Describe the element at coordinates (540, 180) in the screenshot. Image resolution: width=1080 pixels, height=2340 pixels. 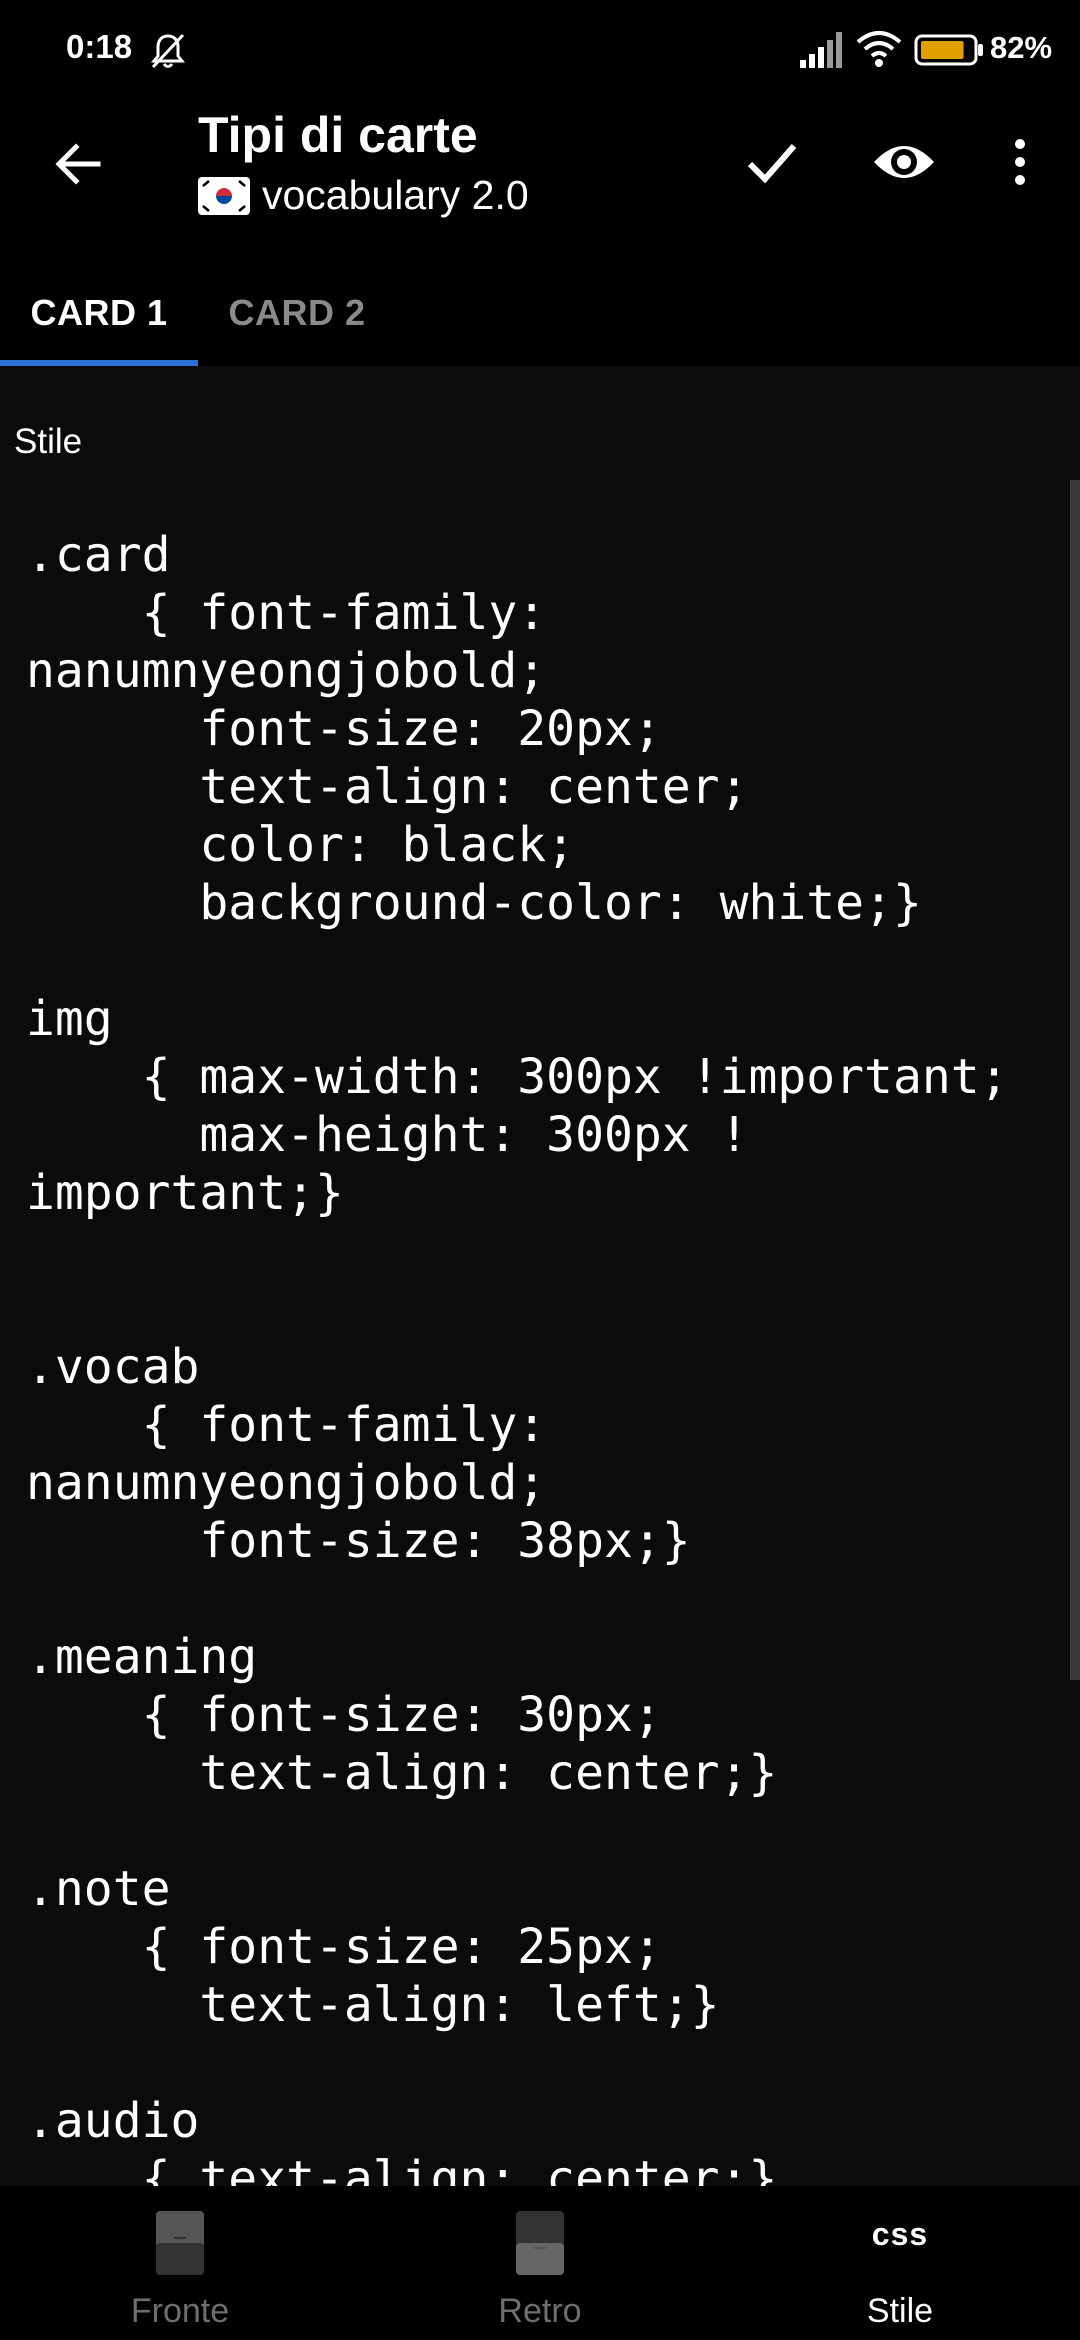
I see `app-bar: Tipi di carte vocabulary 2.0` at that location.